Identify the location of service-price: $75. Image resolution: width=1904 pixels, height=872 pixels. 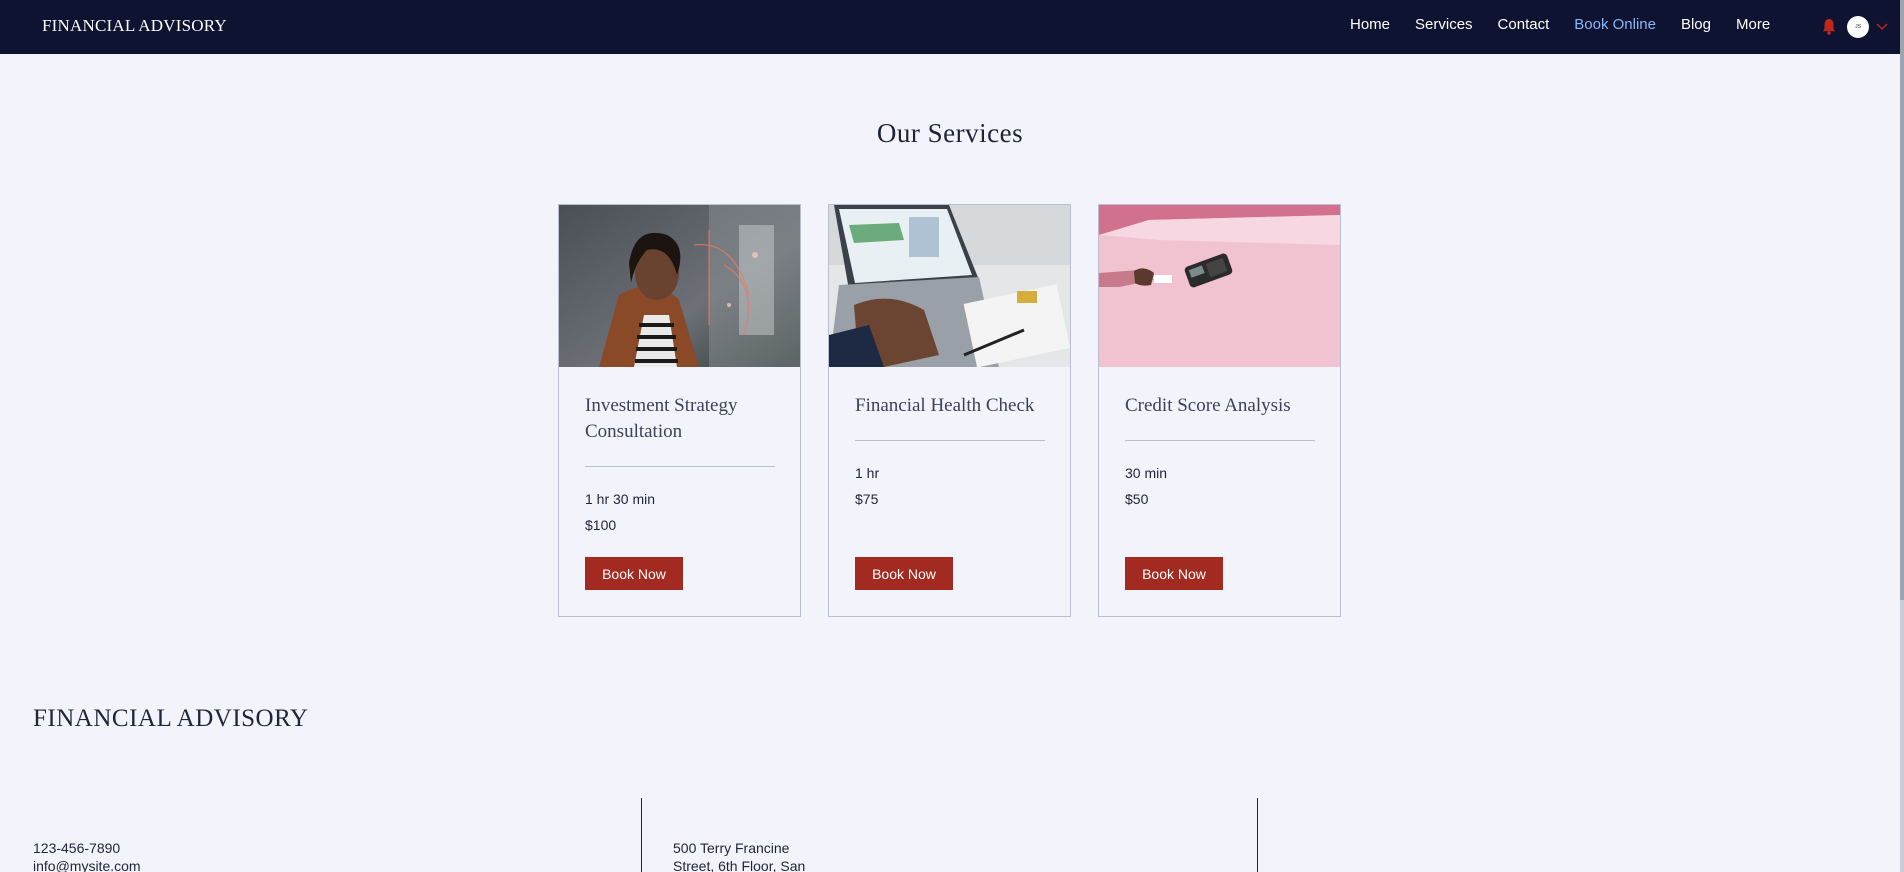
(867, 499).